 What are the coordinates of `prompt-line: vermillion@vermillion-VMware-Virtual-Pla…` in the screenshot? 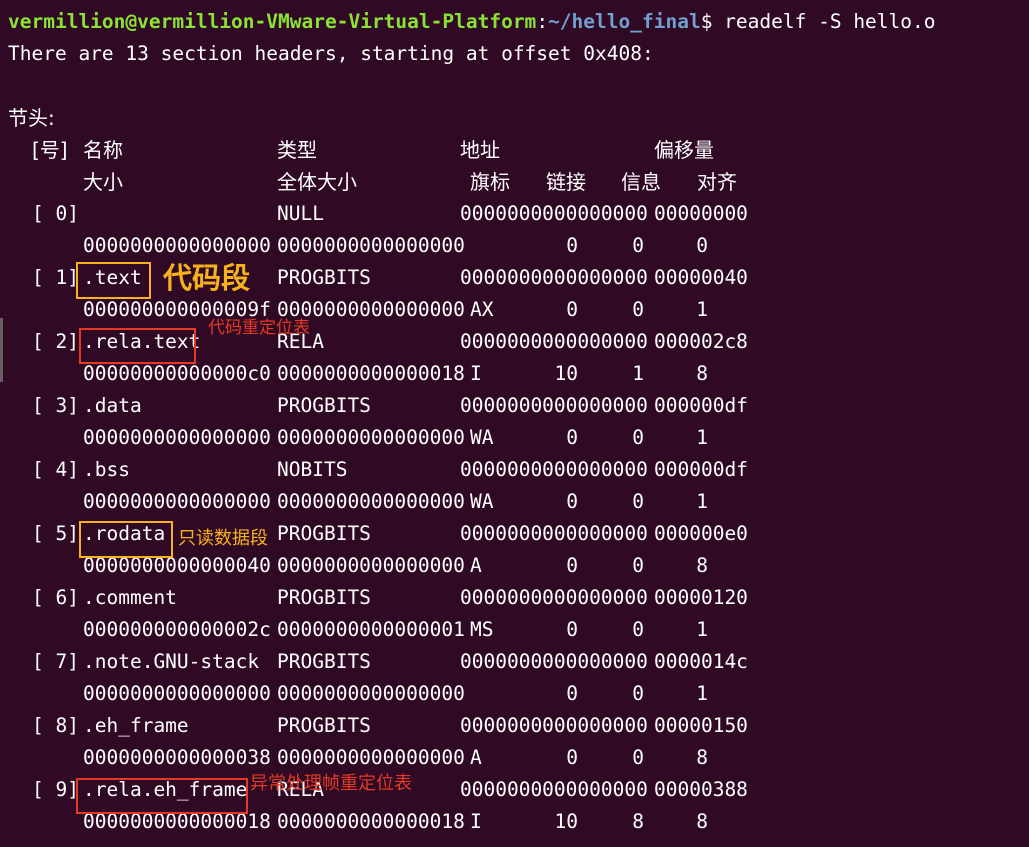 It's located at (472, 22).